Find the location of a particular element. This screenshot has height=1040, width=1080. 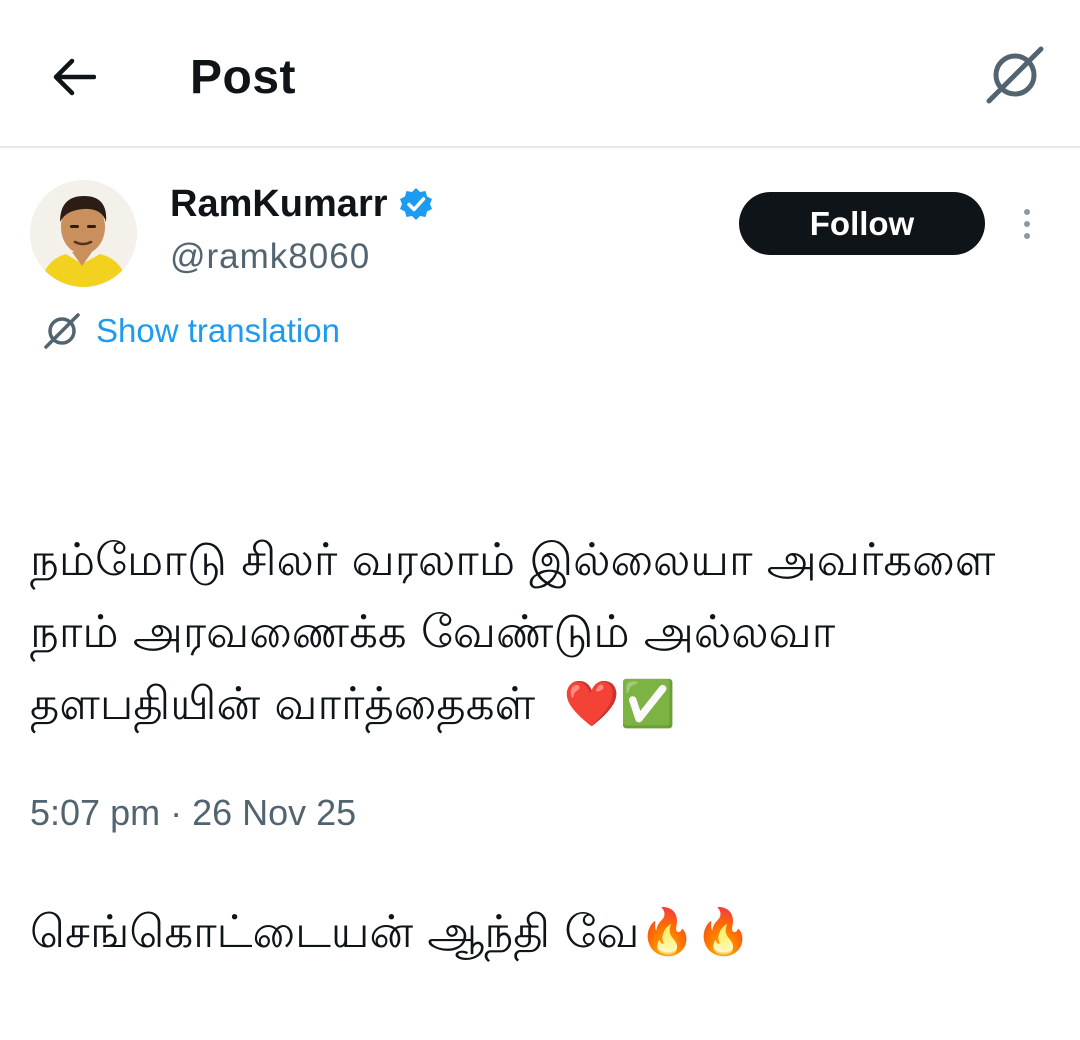

translate-button is located at coordinates (1015, 75).